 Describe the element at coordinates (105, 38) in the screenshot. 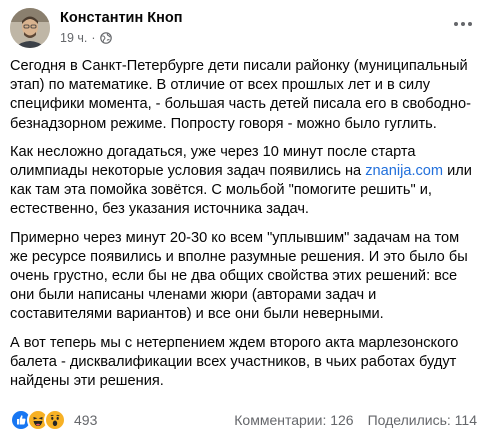

I see `globe-icon` at that location.